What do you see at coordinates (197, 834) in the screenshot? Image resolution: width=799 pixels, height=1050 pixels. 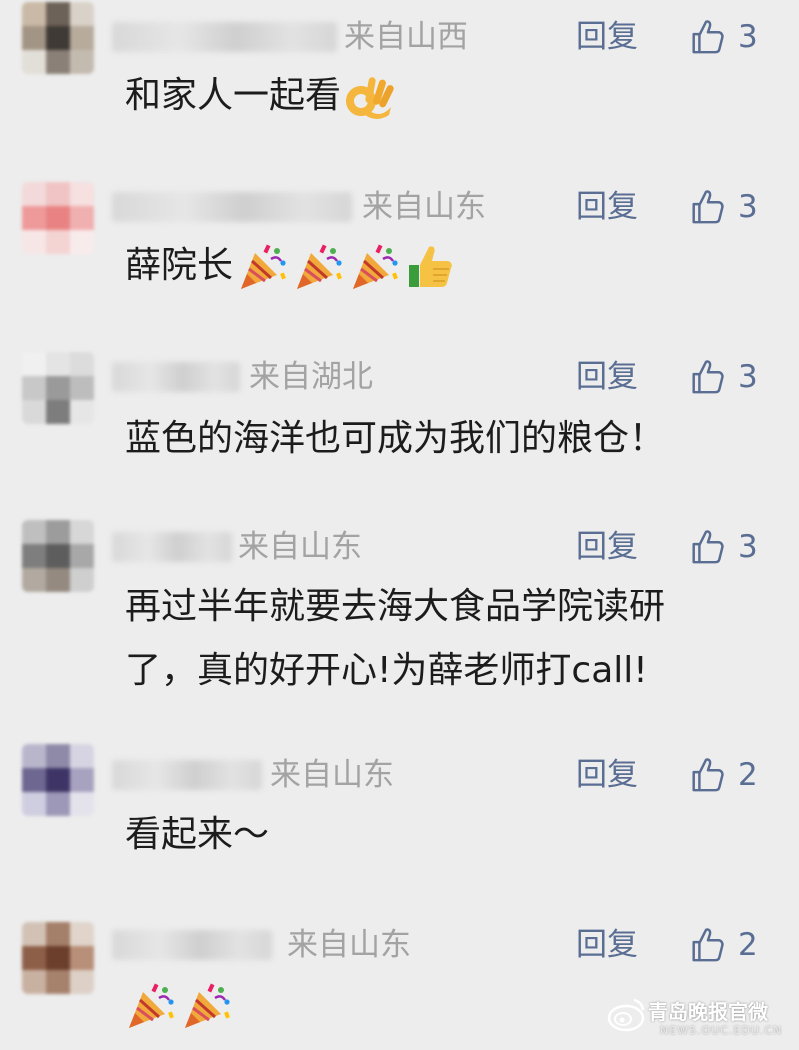 I see `comment-body: 看起来～` at bounding box center [197, 834].